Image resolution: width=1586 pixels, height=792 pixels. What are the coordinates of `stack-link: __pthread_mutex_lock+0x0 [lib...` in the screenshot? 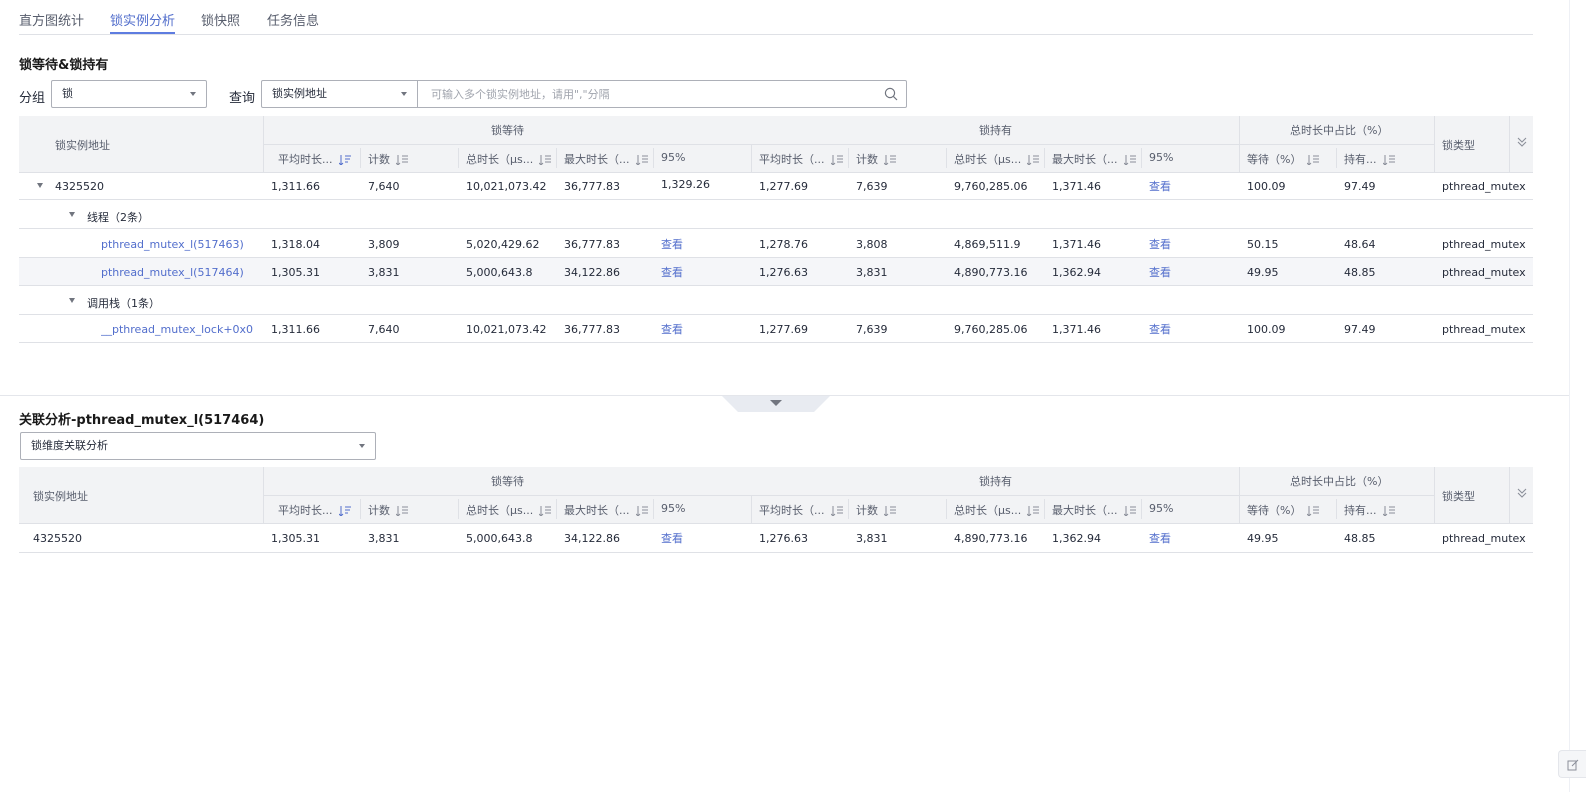 It's located at (179, 329).